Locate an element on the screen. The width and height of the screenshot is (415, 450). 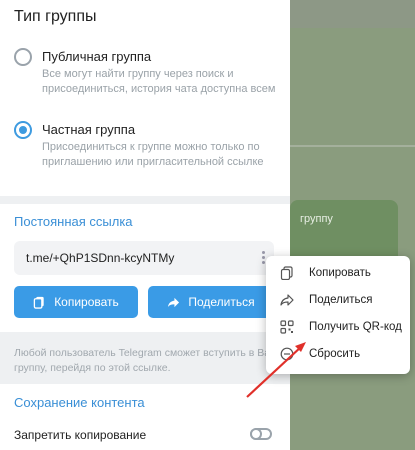
public-group-label: Публичная группа is located at coordinates (96, 56).